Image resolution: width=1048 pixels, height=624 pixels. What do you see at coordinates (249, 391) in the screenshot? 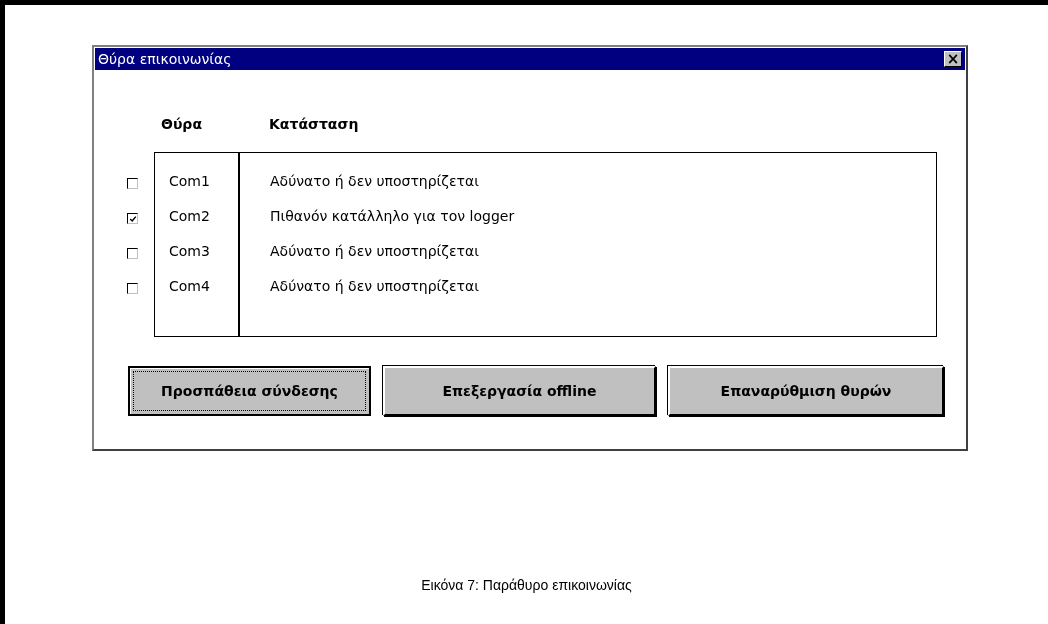
I see `dialog-button: Προσπάθεια σύνδεσης` at bounding box center [249, 391].